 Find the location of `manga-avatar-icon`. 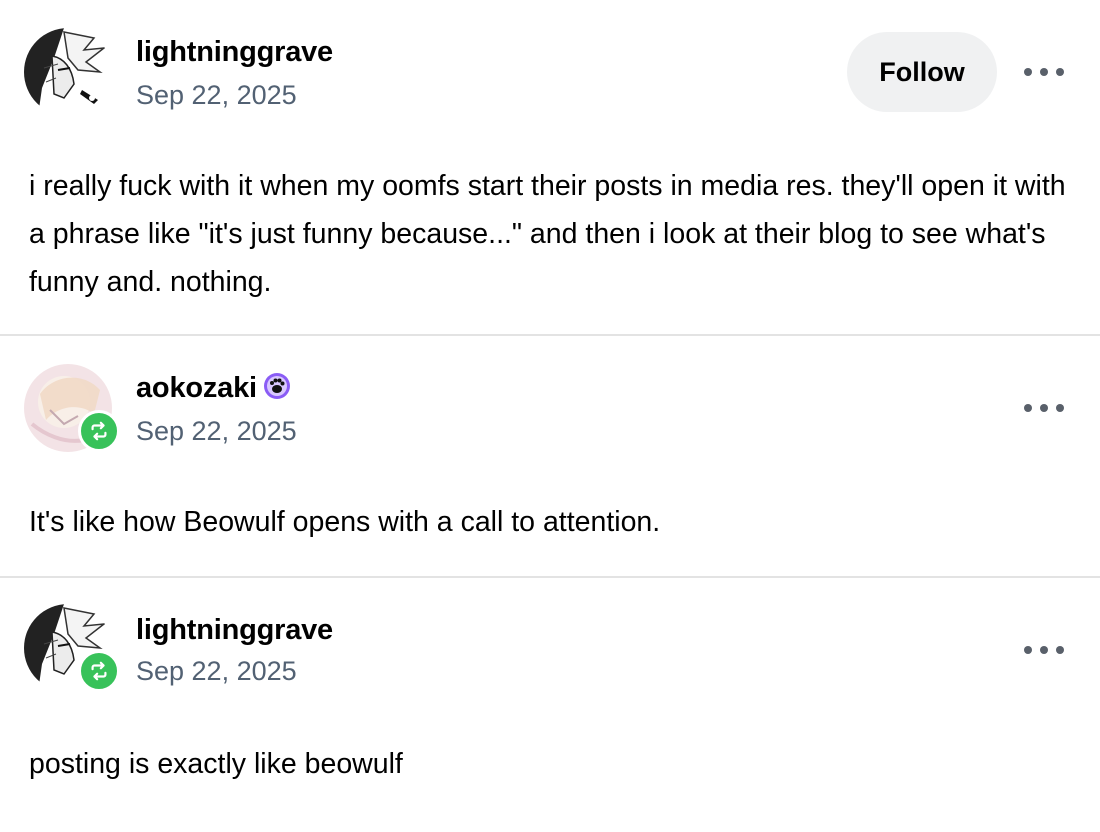

manga-avatar-icon is located at coordinates (68, 72).